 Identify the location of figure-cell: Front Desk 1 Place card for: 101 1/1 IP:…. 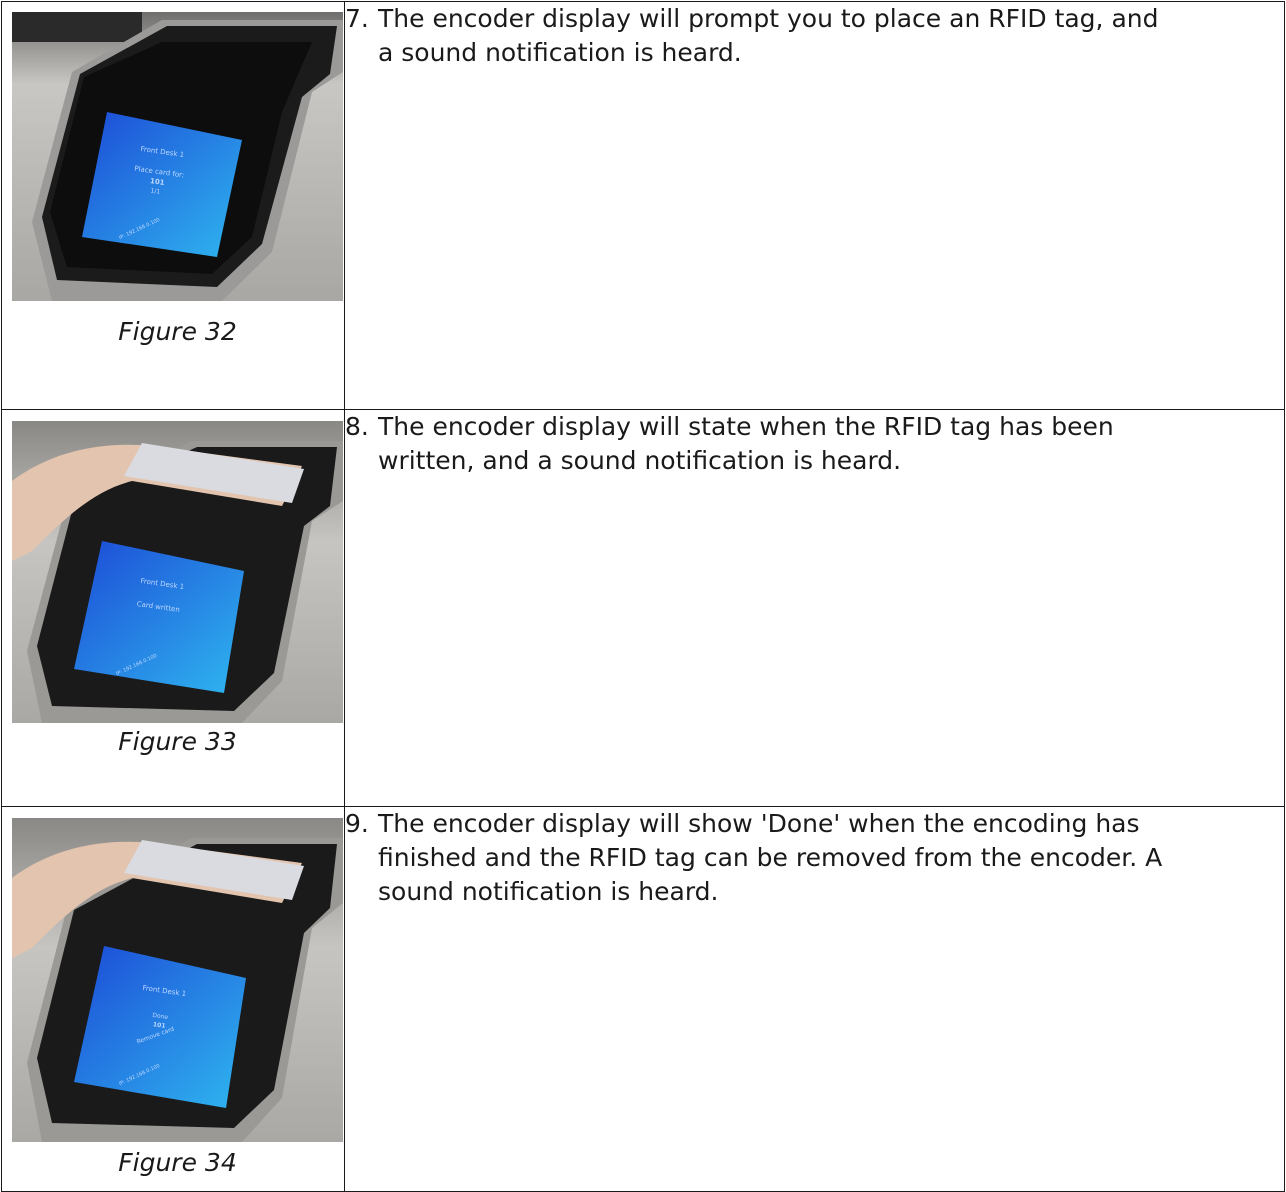
(173, 205).